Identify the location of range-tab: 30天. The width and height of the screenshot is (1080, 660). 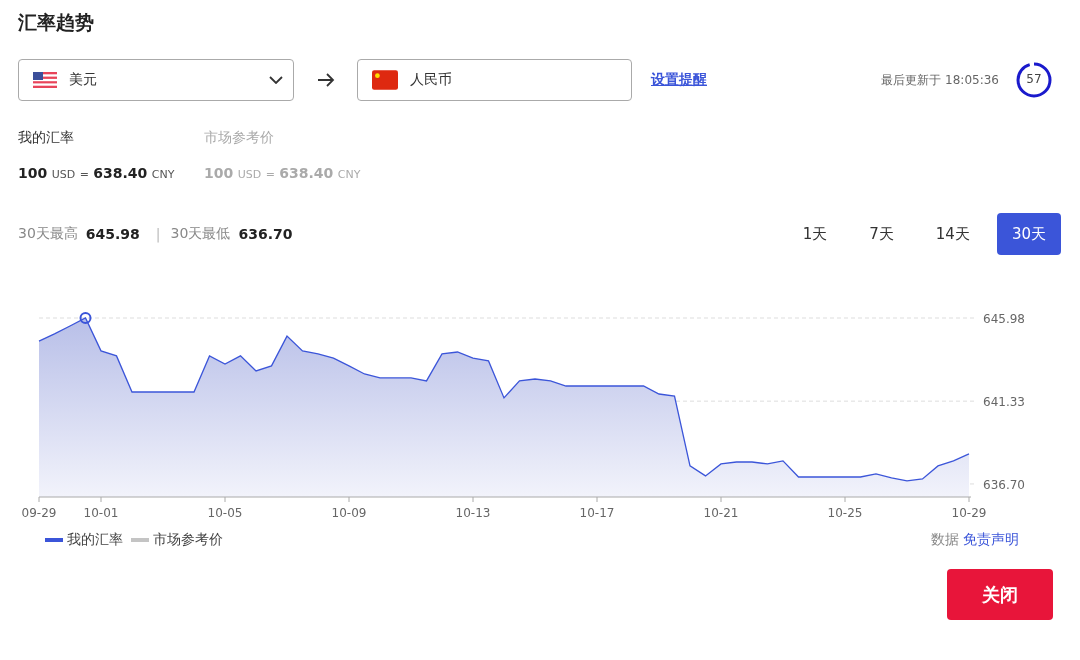
(1028, 234).